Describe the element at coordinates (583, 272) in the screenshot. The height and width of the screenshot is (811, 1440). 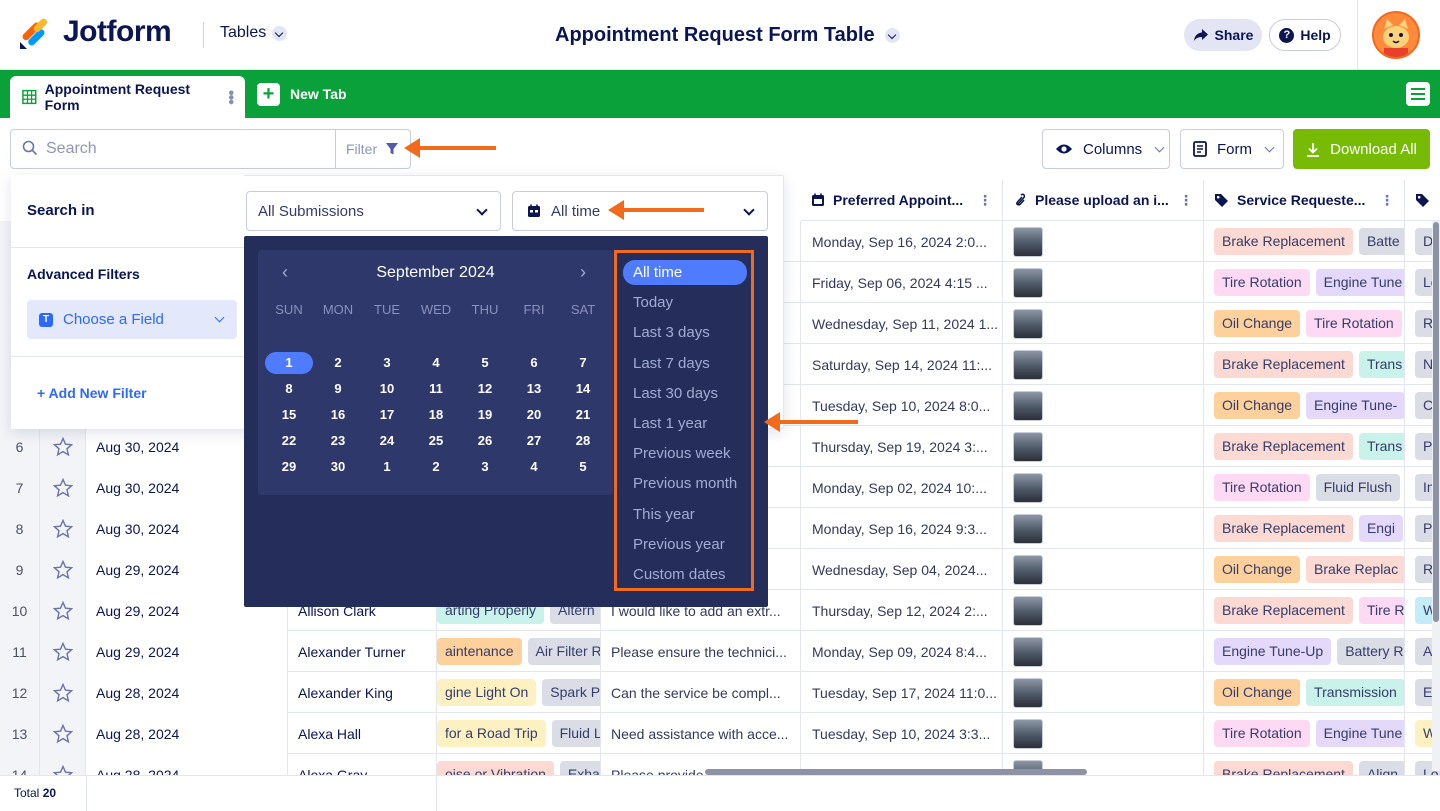
I see `next-month-icon: ›` at that location.